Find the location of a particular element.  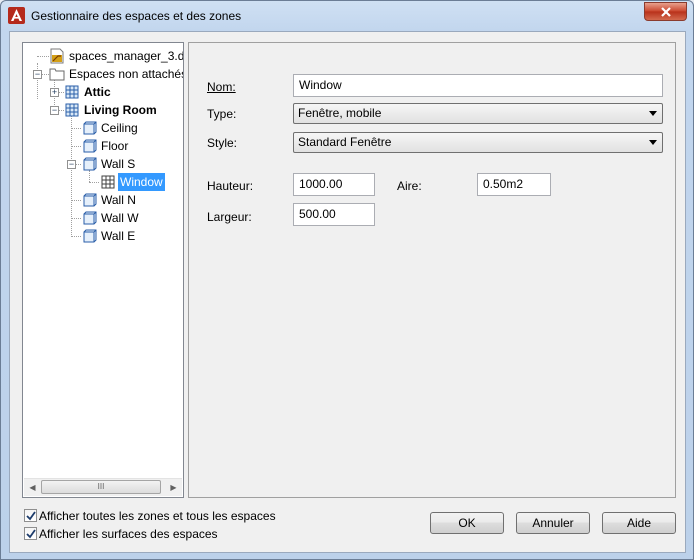

tree-item-wall-s: − Wall S is located at coordinates (103, 164).